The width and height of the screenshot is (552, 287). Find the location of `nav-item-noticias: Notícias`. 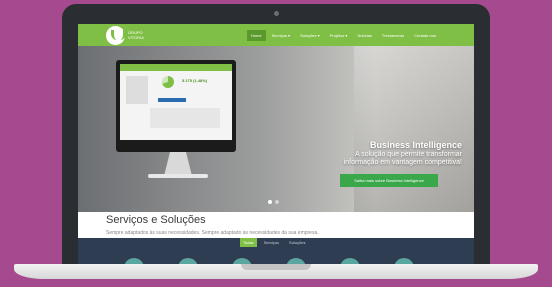

nav-item-noticias: Notícias is located at coordinates (364, 35).